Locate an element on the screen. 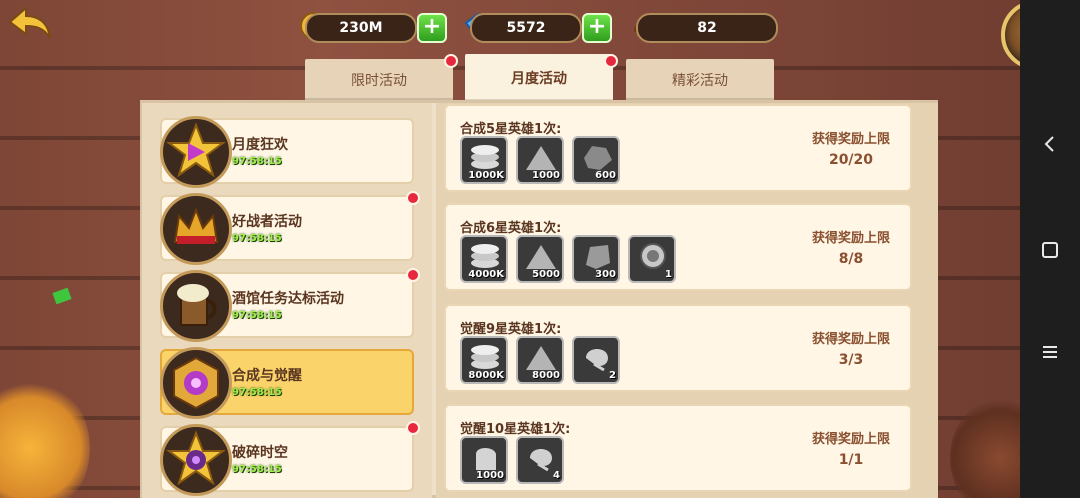  event-item: 月度狂欢 97:58:15 is located at coordinates (287, 152).